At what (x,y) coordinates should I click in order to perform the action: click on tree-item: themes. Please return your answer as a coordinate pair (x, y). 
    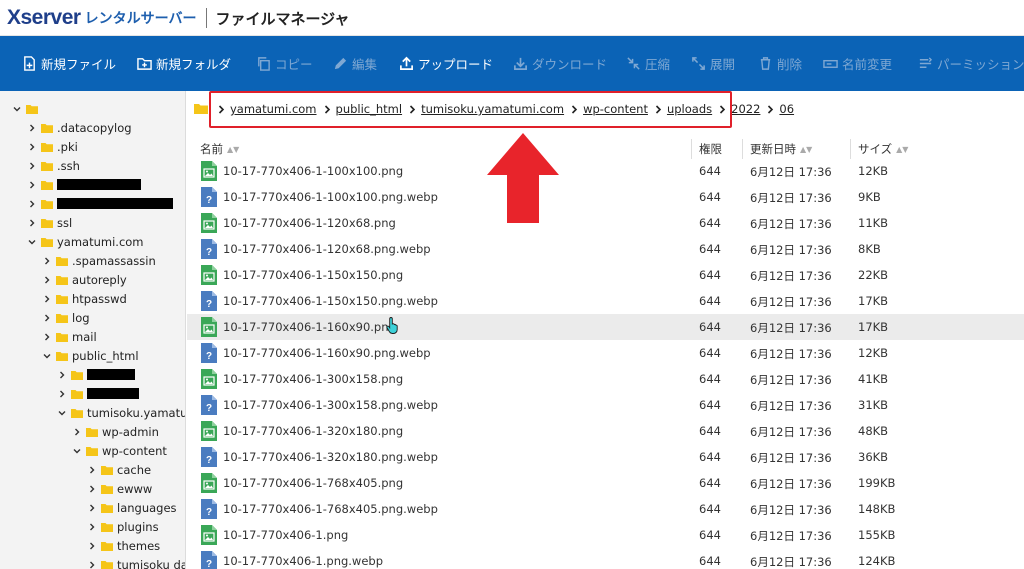
    Looking at the image, I should click on (123, 545).